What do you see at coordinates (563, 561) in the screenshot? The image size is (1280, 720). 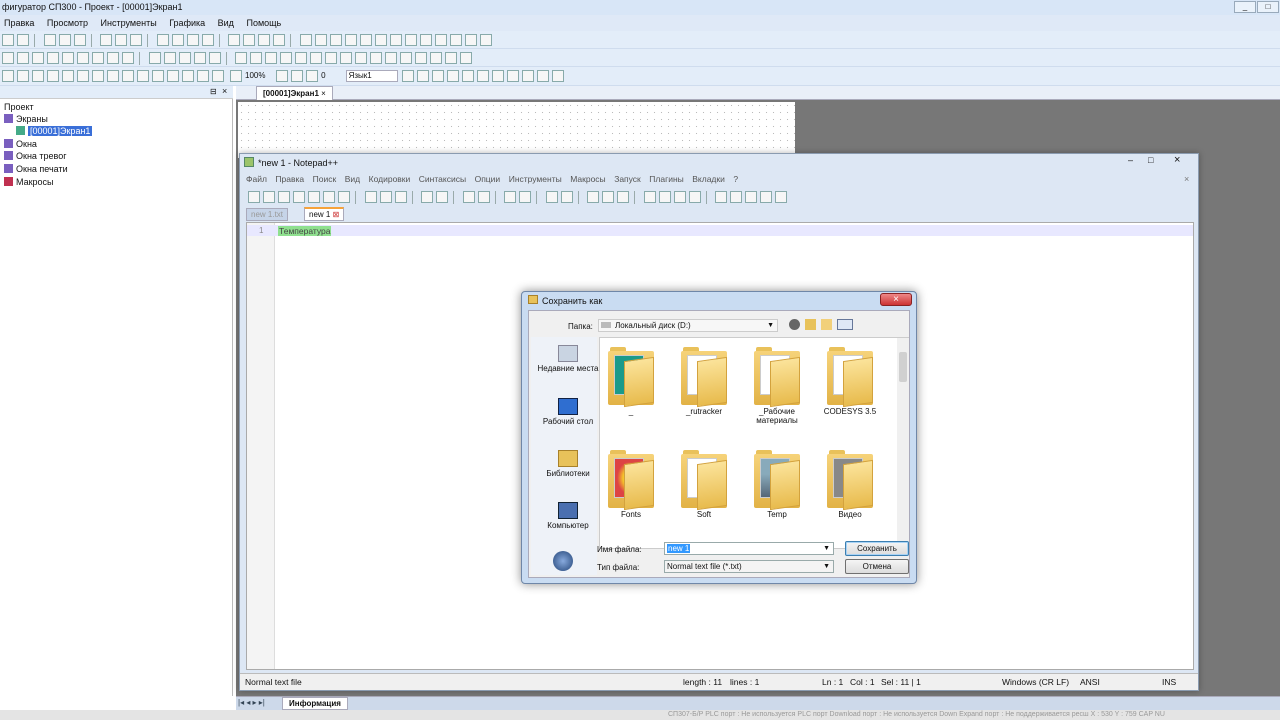 I see `network-icon` at bounding box center [563, 561].